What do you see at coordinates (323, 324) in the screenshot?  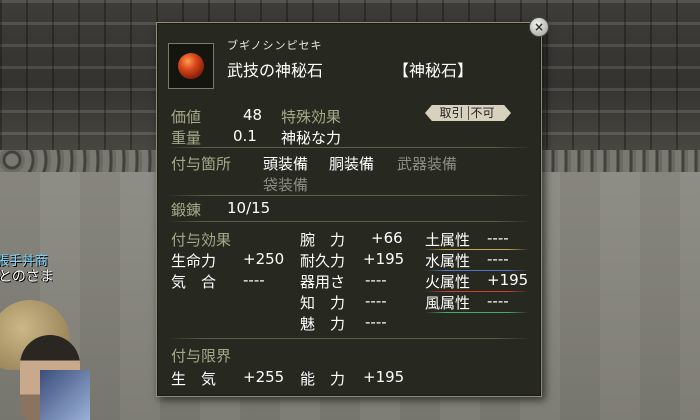 I see `stat-charm-label: 魅 力` at bounding box center [323, 324].